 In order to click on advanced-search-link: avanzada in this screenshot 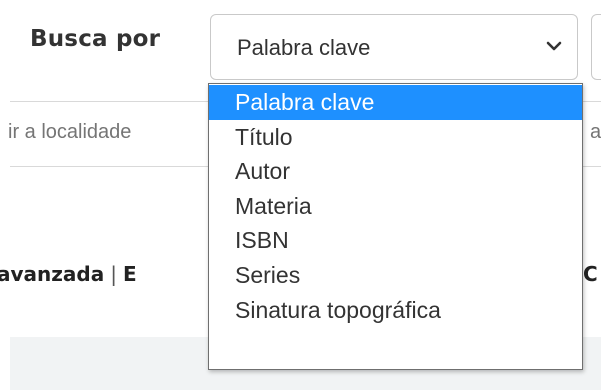, I will do `click(52, 274)`.